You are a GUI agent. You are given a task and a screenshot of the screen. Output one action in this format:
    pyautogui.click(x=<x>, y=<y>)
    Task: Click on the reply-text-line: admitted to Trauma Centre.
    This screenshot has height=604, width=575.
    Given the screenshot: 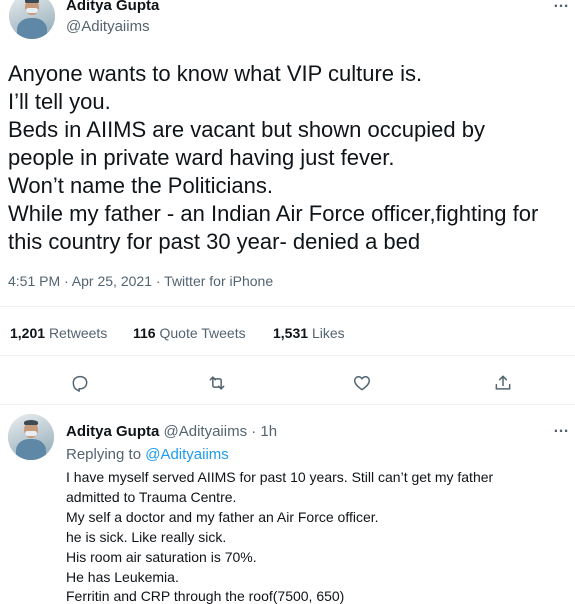 What is the action you would take?
    pyautogui.click(x=151, y=497)
    